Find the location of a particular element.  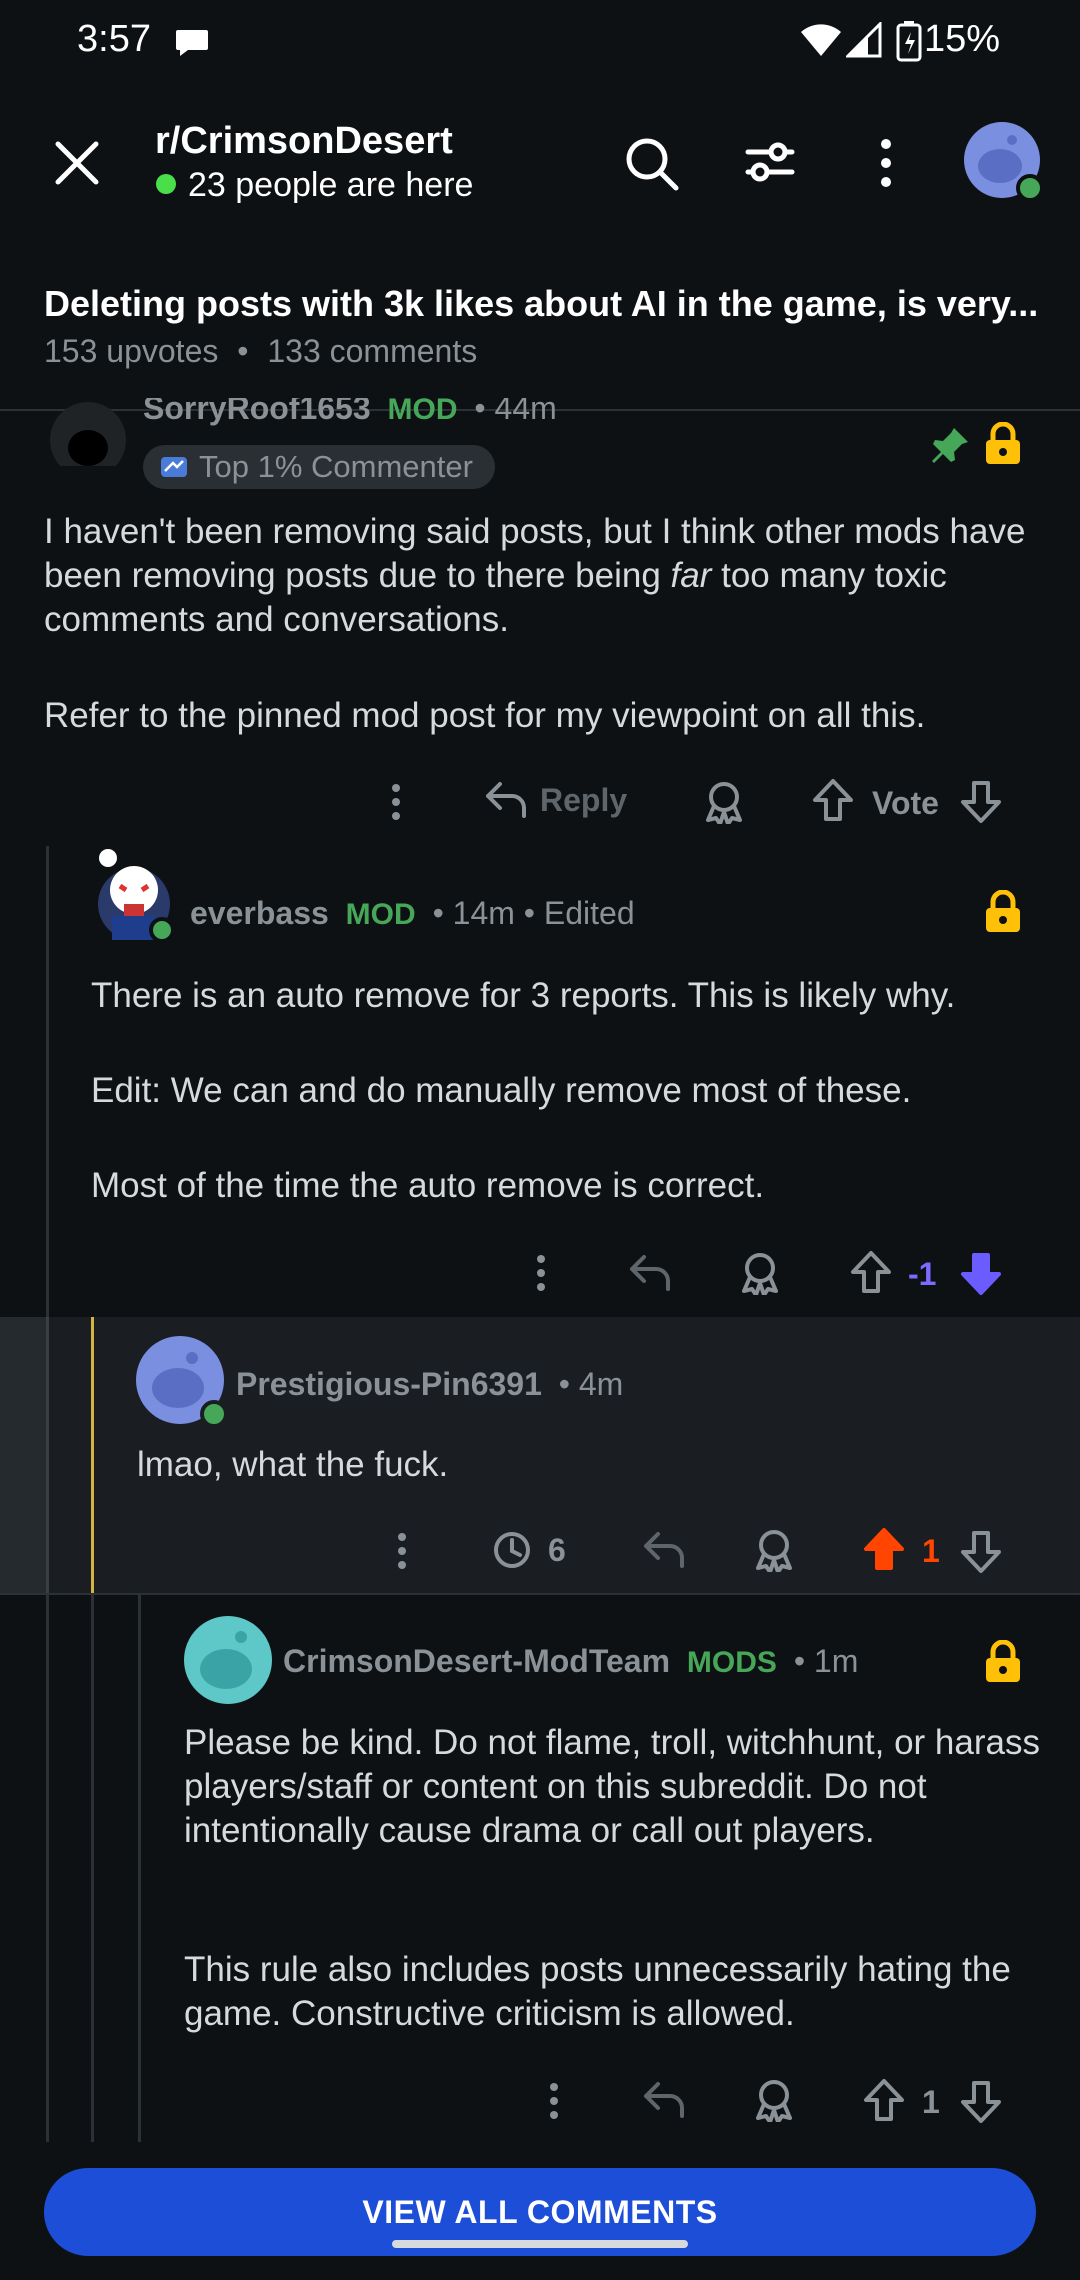

comment-author-row: SorryRoof1653 MOD • 44m is located at coordinates (350, 418).